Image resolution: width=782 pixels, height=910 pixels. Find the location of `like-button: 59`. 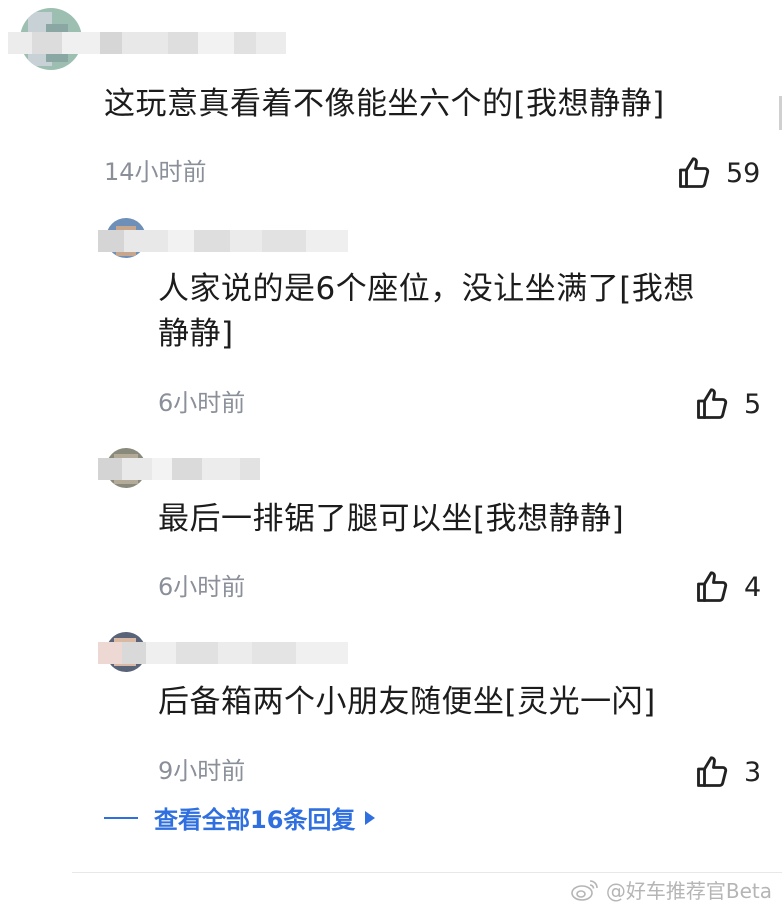

like-button: 59 is located at coordinates (718, 173).